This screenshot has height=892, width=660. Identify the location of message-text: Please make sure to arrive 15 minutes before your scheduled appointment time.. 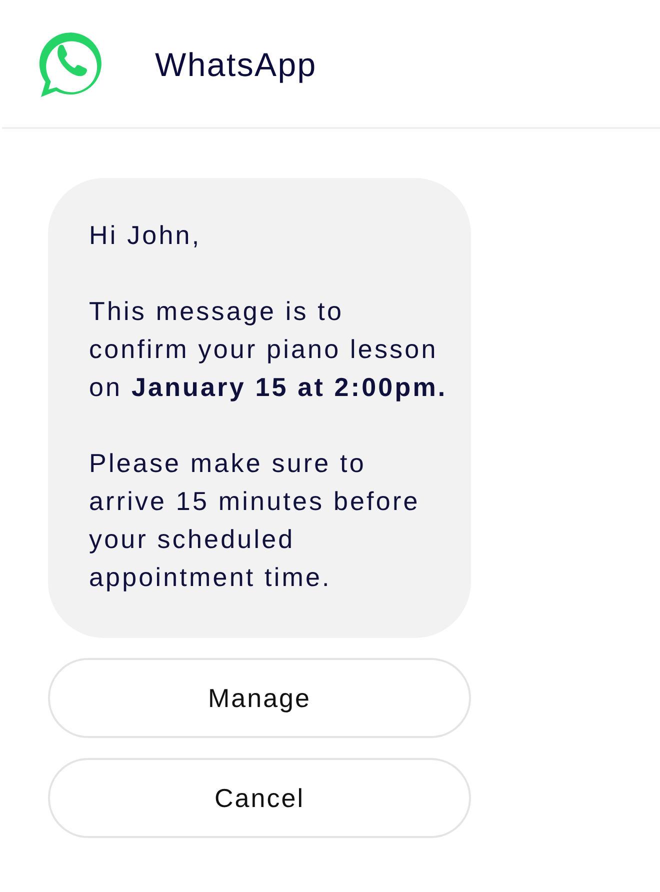
(255, 520).